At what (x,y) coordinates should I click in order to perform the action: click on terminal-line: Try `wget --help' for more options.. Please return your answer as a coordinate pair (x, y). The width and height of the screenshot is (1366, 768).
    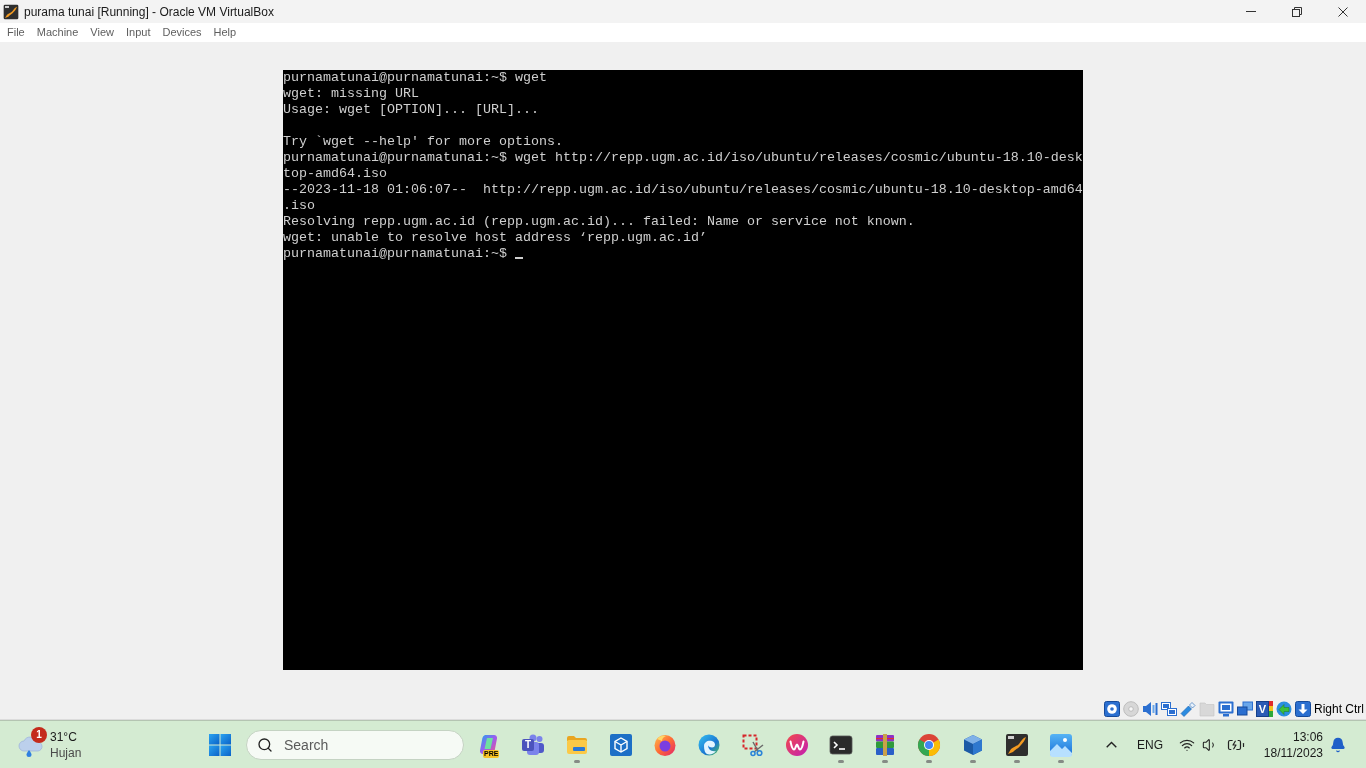
    Looking at the image, I should click on (423, 142).